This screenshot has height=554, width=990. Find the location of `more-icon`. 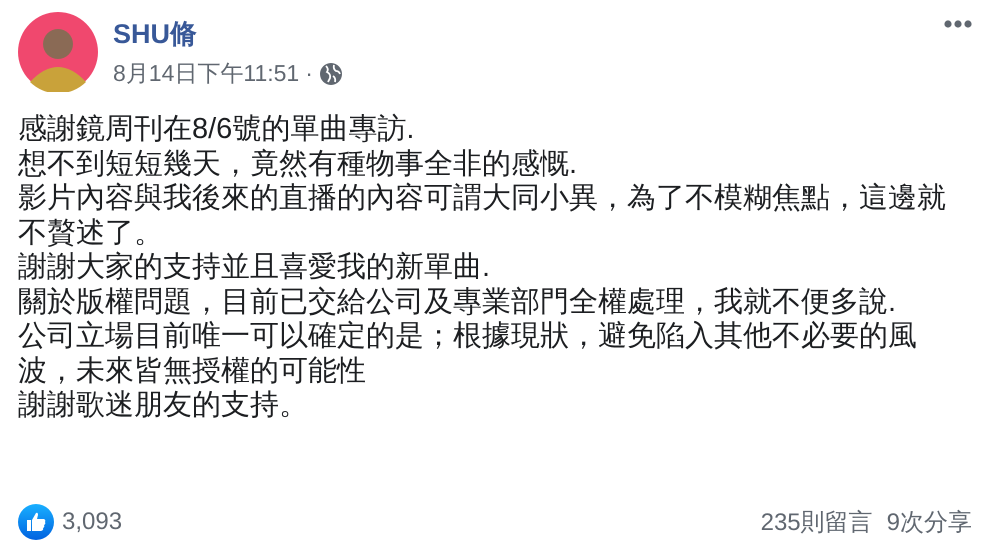

more-icon is located at coordinates (958, 24).